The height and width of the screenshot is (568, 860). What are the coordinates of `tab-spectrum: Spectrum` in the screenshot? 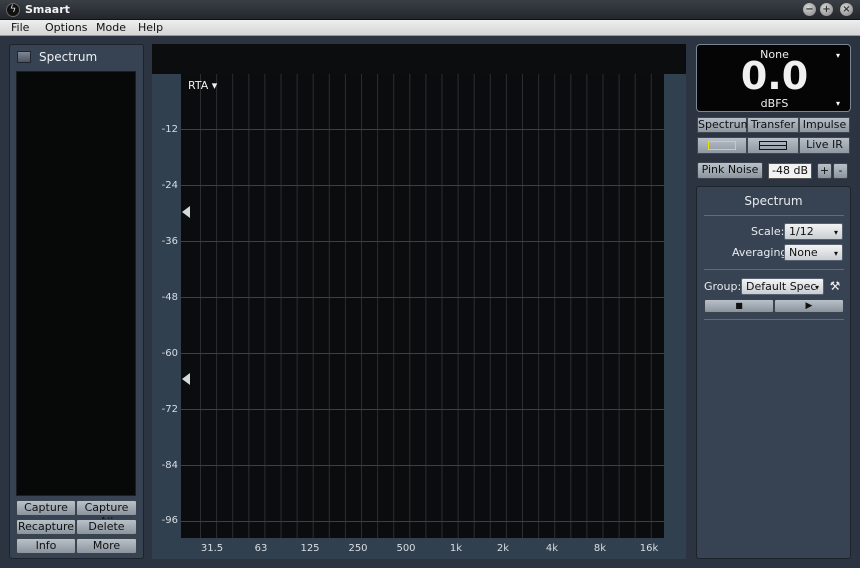 It's located at (724, 125).